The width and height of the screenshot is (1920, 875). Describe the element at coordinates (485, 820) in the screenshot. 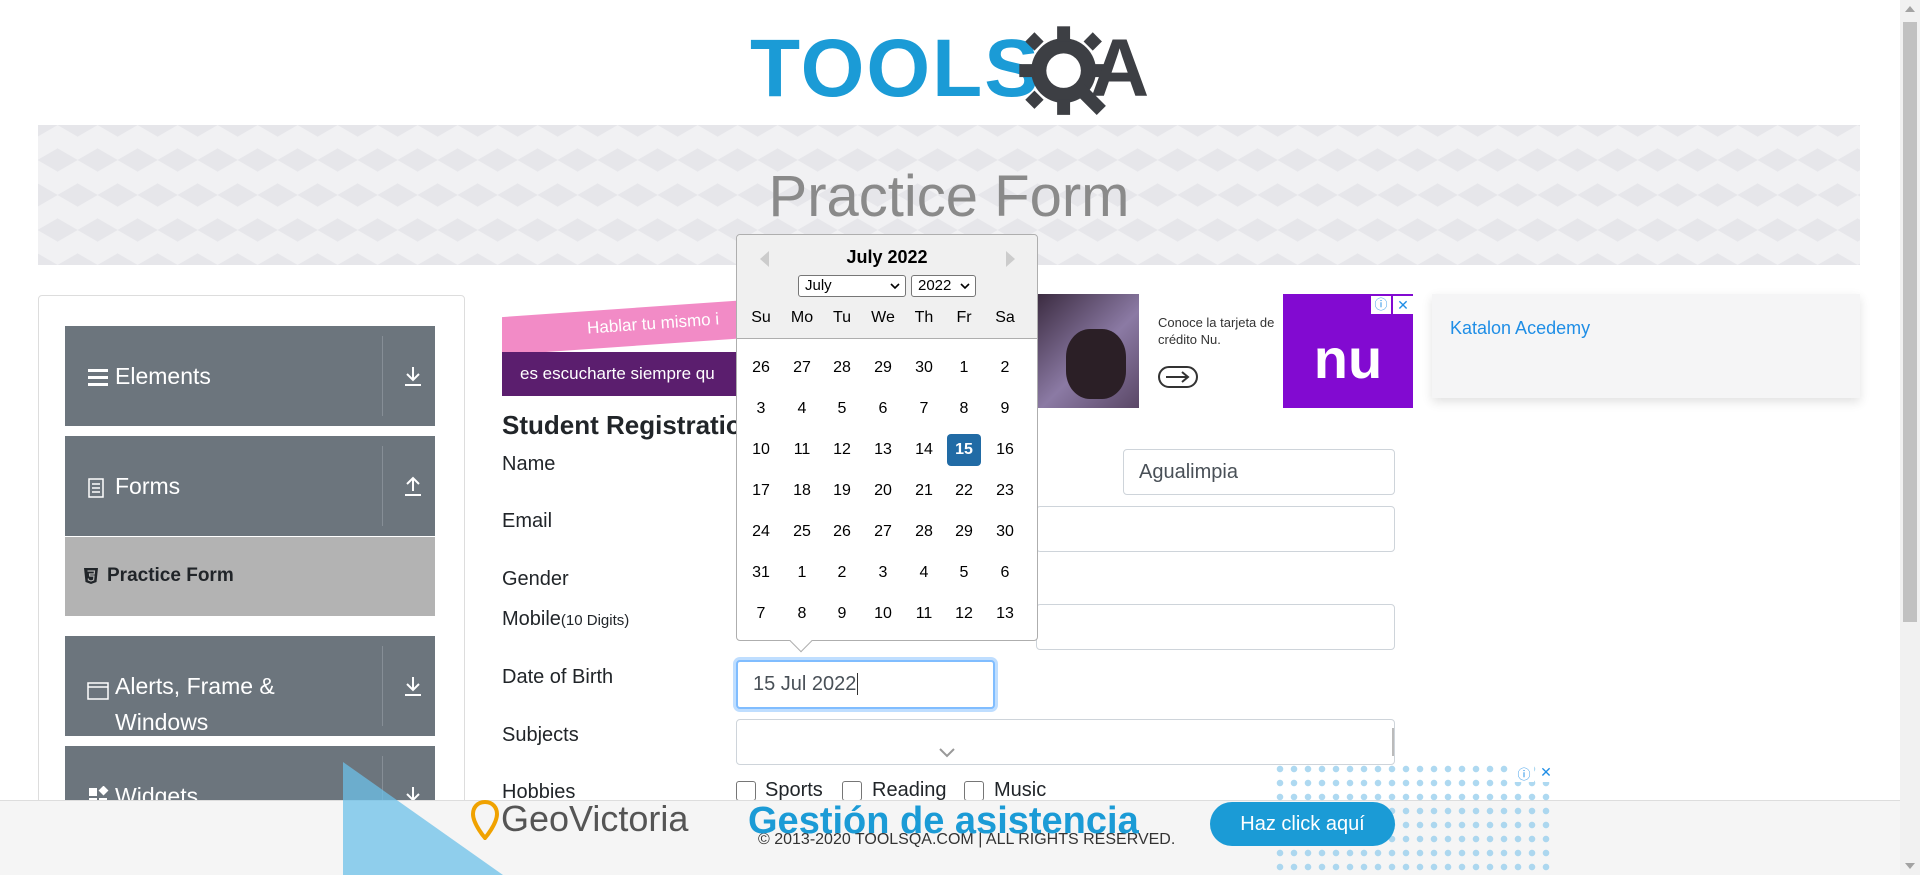

I see `location-pin-icon` at that location.